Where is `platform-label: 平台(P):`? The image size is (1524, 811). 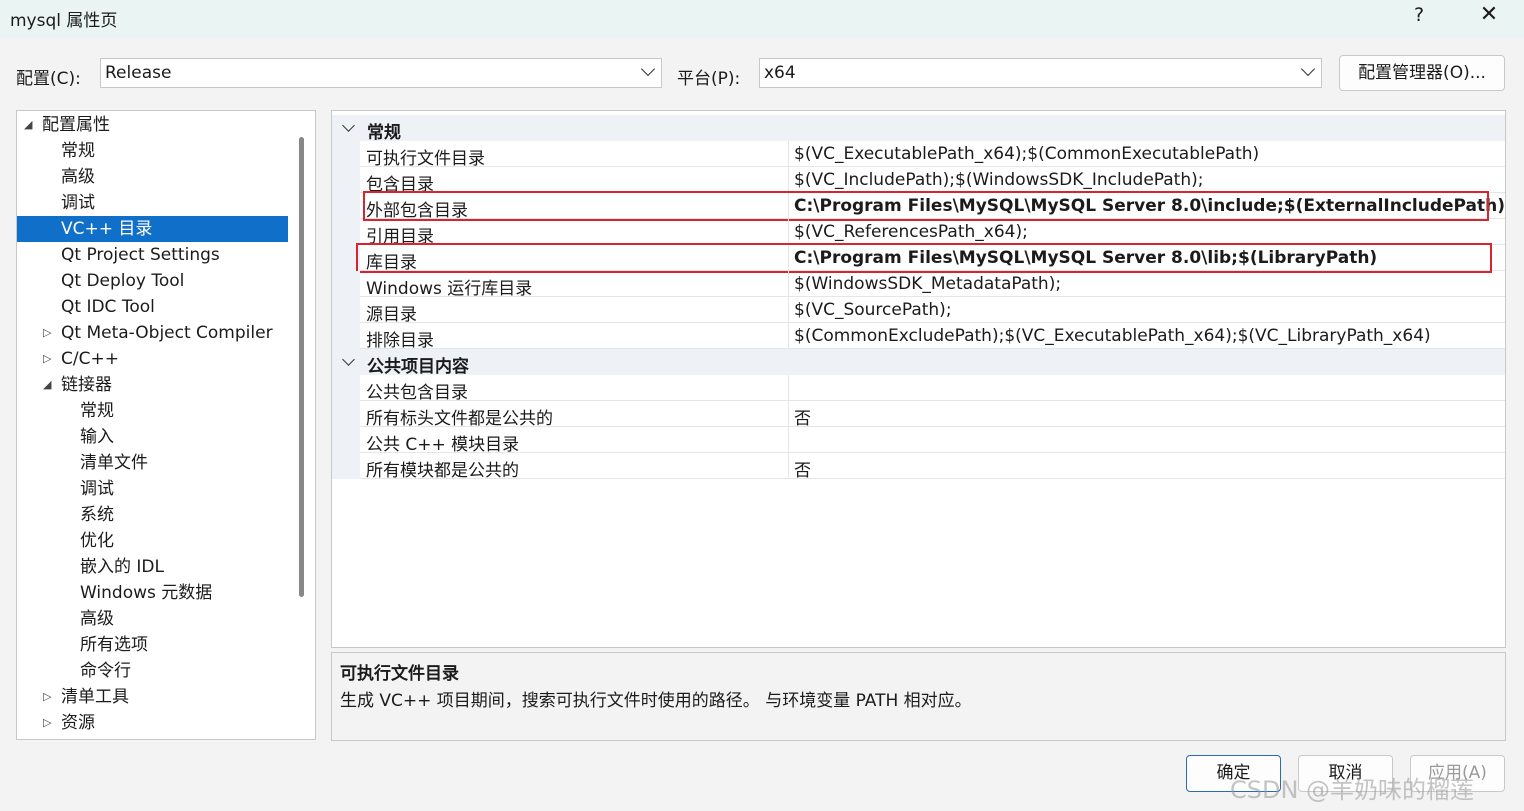
platform-label: 平台(P): is located at coordinates (709, 79).